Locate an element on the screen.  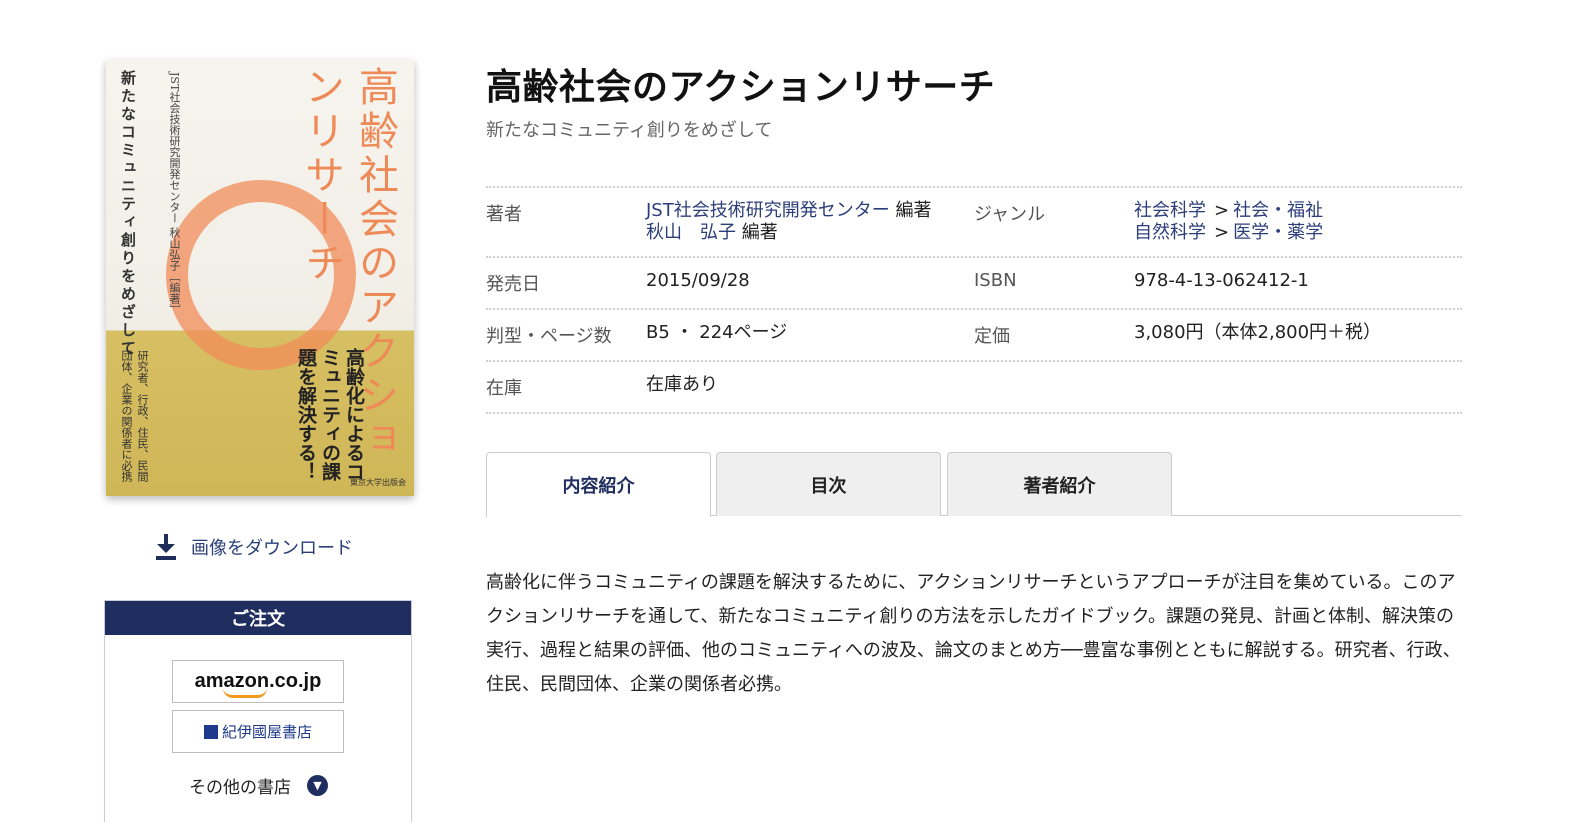
cover-publisher: 東京大学出版会 is located at coordinates (378, 482).